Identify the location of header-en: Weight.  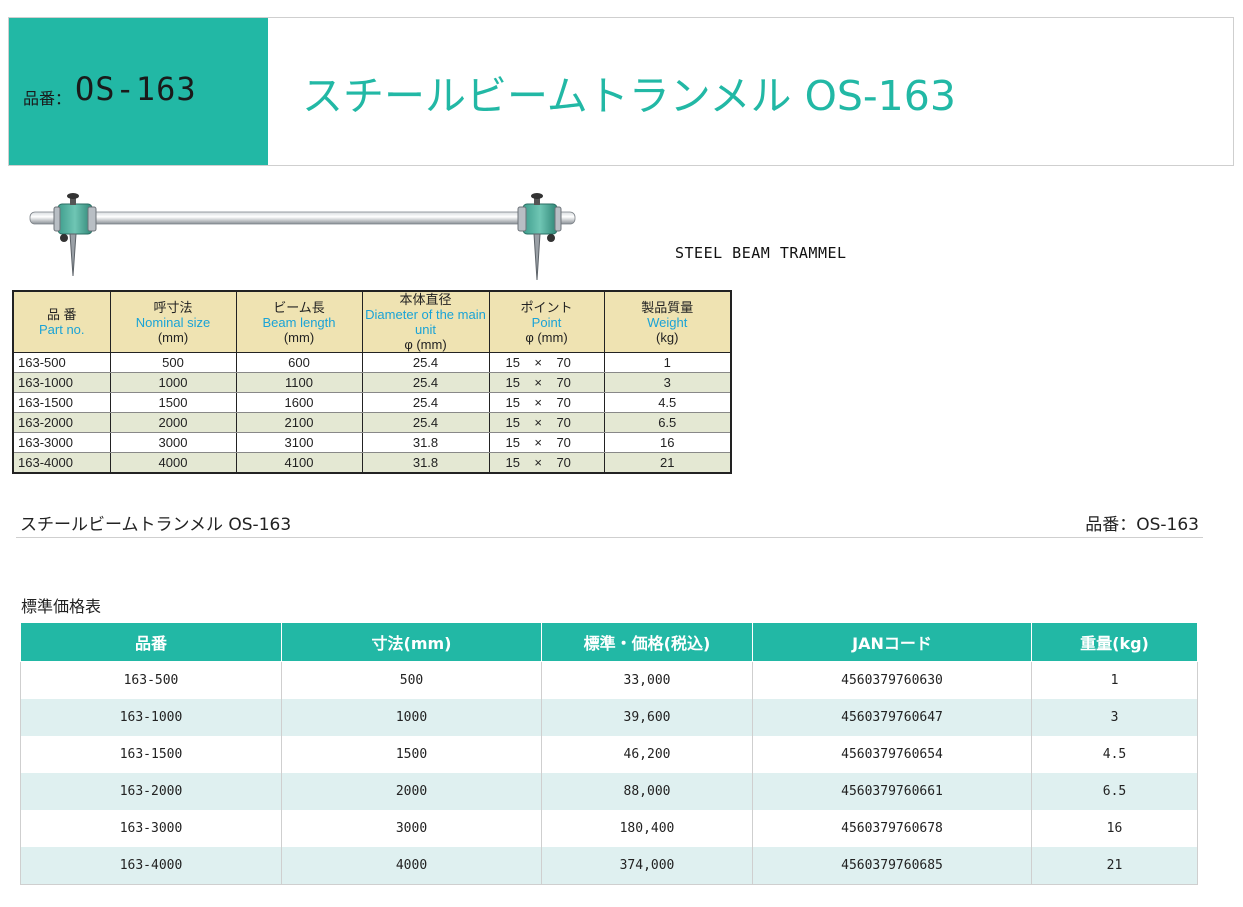
(667, 322).